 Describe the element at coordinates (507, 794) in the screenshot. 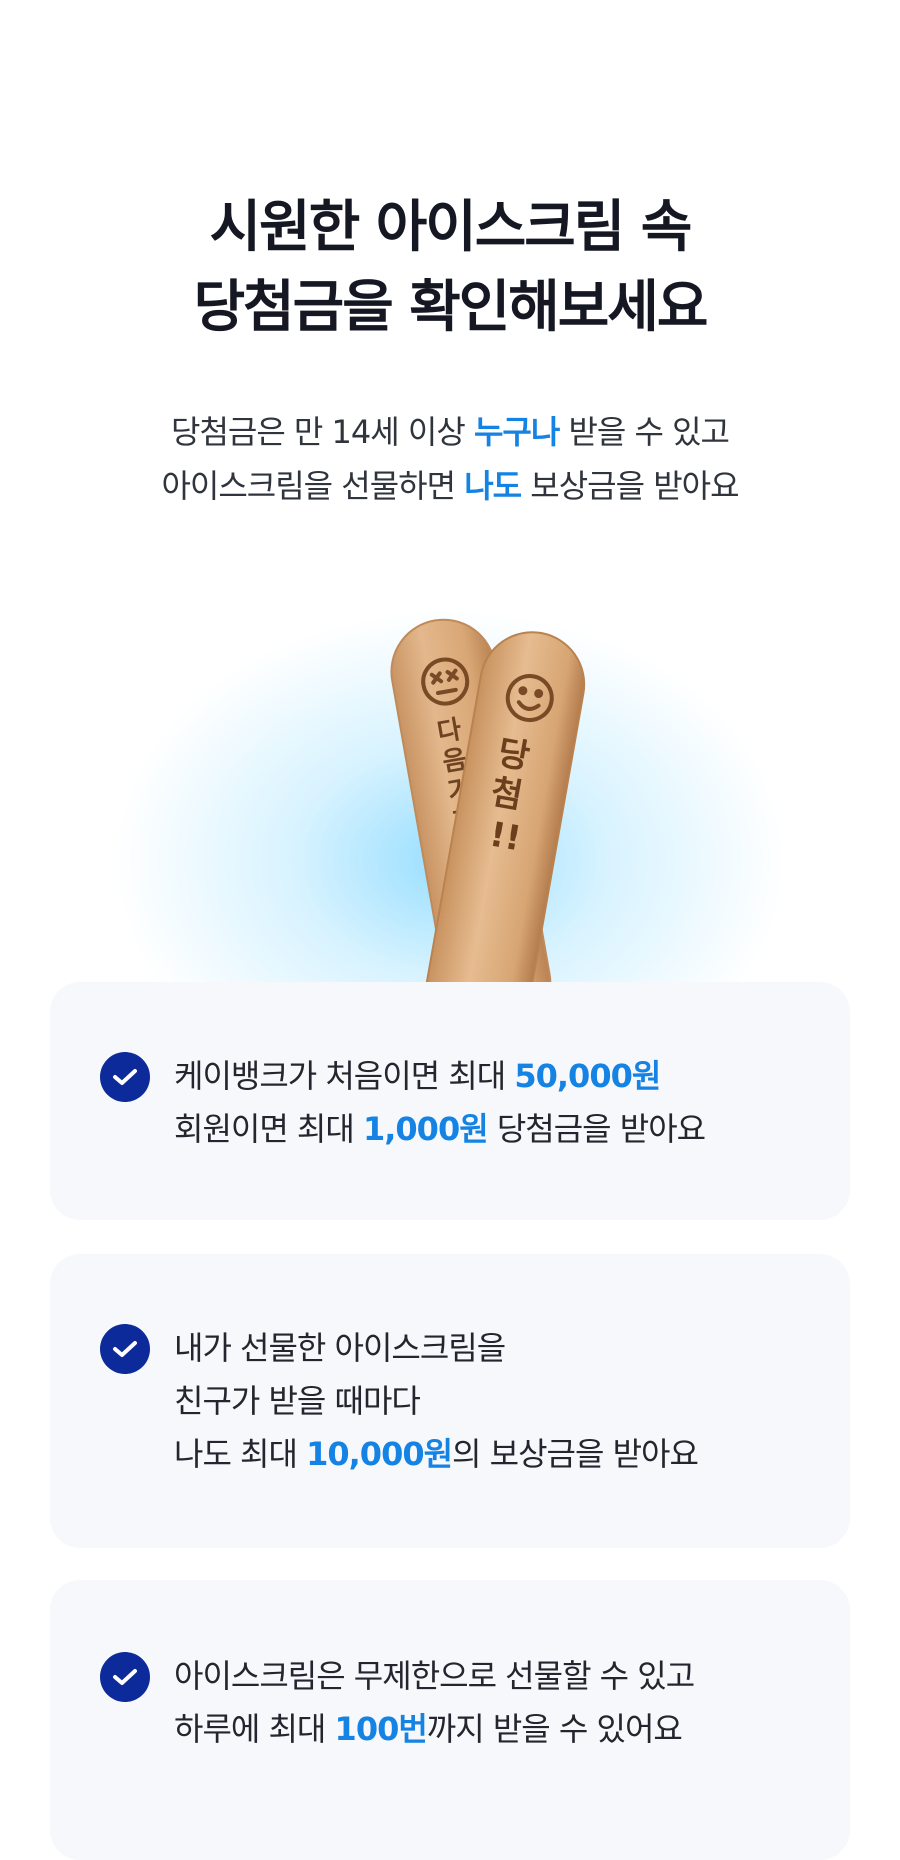

I see `right-stick-char-2: 첨` at that location.